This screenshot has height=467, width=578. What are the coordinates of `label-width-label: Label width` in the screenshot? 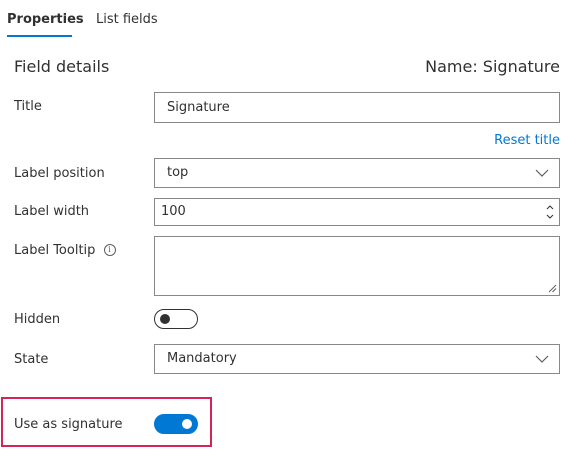 It's located at (52, 211).